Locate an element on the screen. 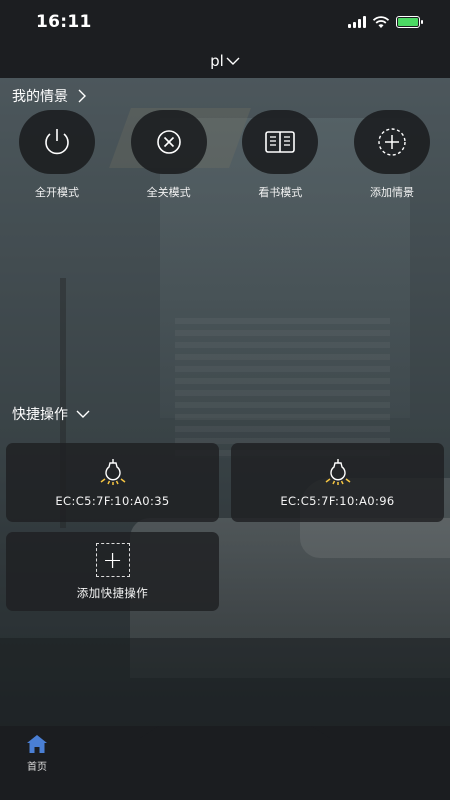  device-label: EC:C5:7F:10:A0:96 is located at coordinates (337, 500).